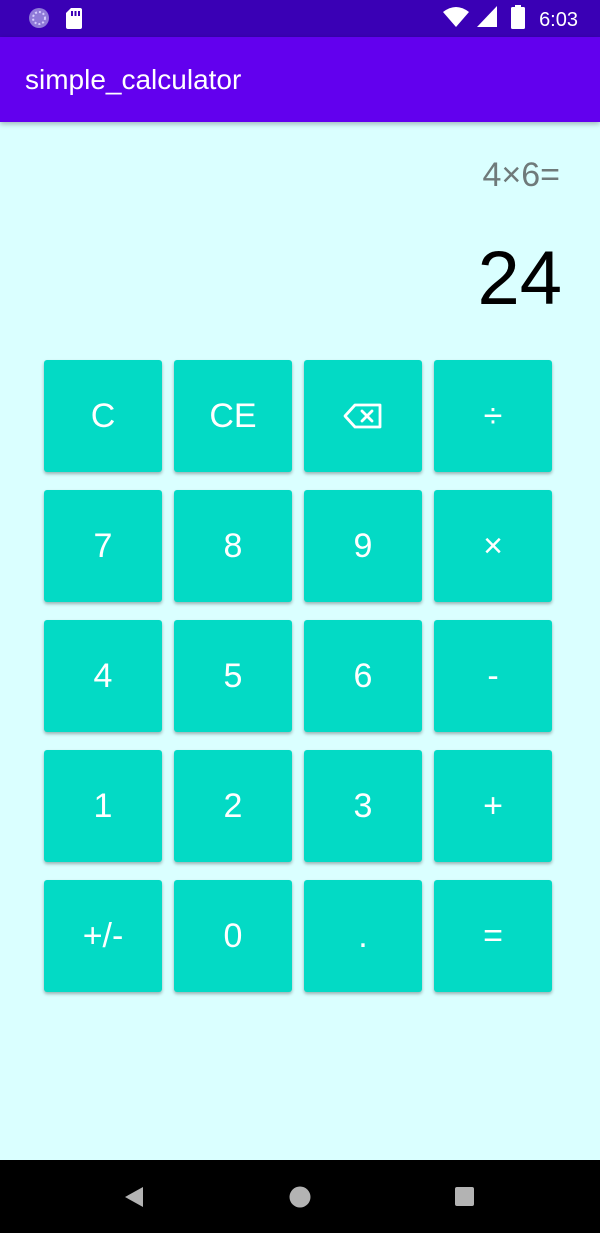 The height and width of the screenshot is (1233, 600). I want to click on status-left-icons, so click(55, 20).